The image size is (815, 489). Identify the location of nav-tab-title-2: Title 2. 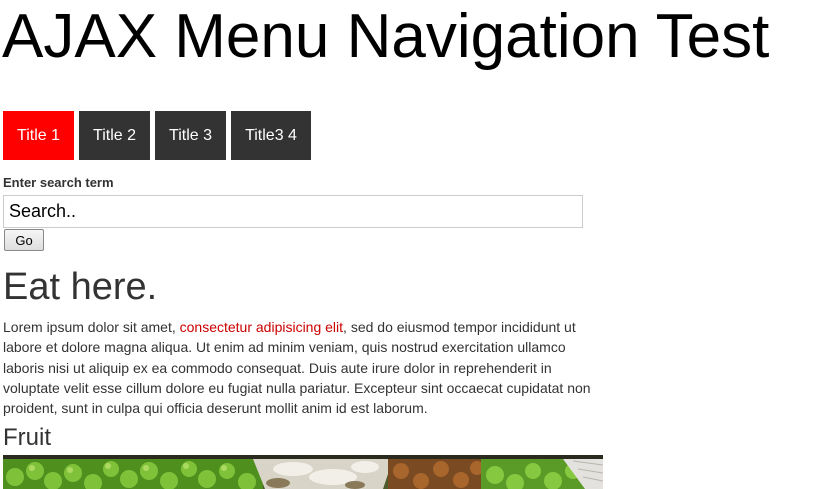
(114, 135).